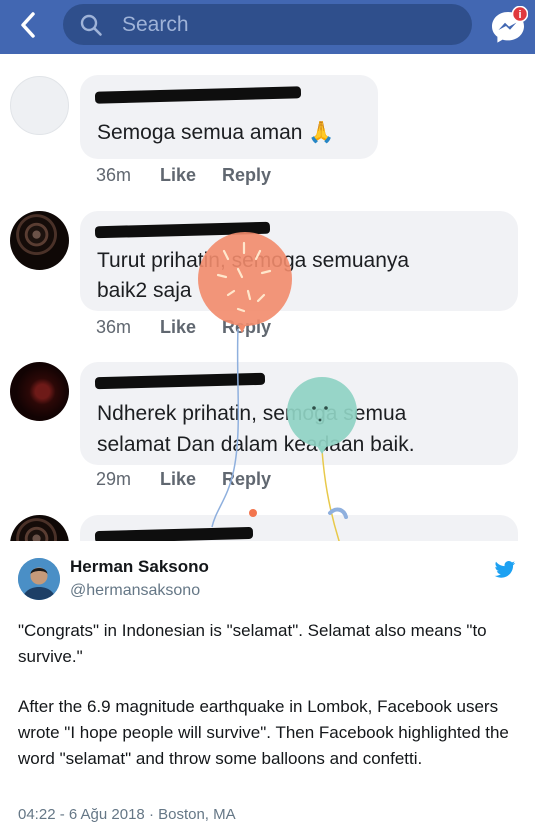  I want to click on back-arrow-icon, so click(29, 25).